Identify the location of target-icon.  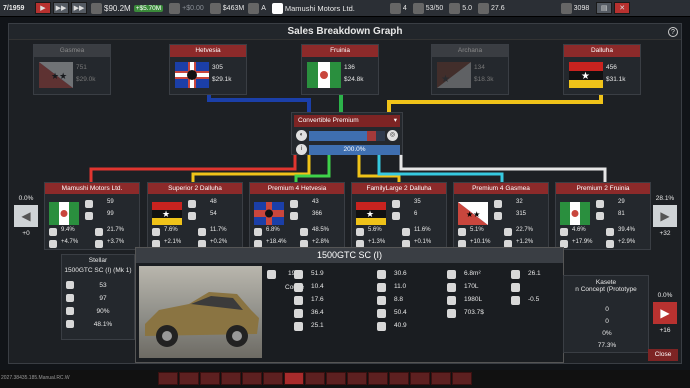
(610, 244).